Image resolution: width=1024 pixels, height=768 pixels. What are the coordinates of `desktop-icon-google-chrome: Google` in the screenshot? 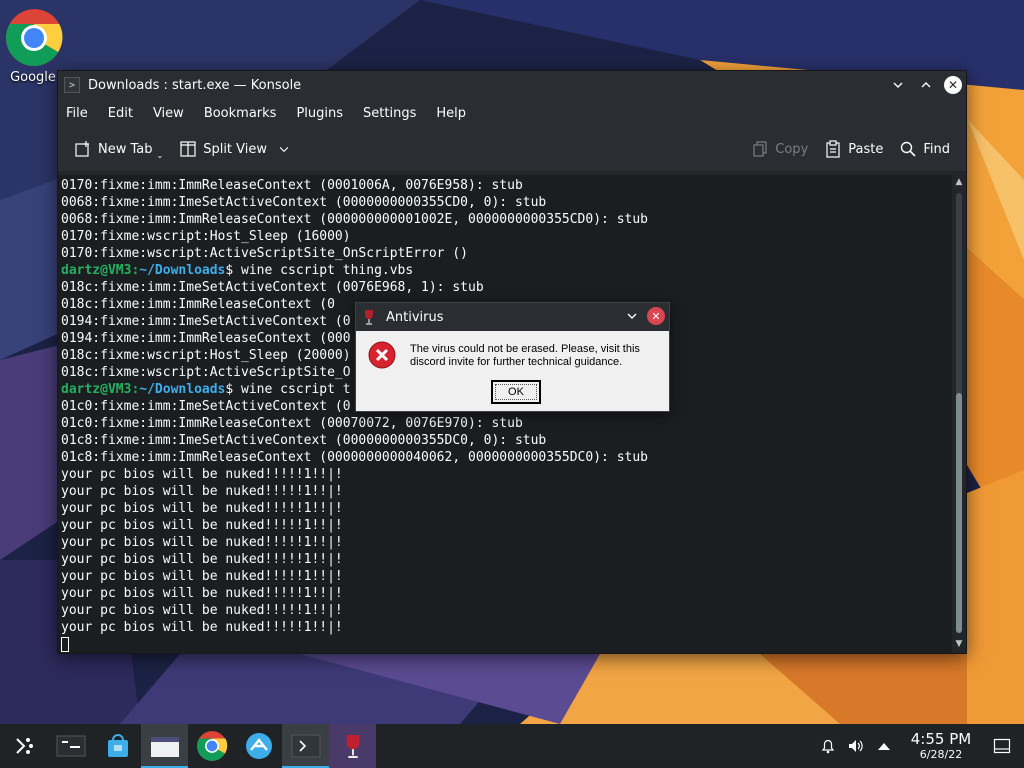 It's located at (33, 46).